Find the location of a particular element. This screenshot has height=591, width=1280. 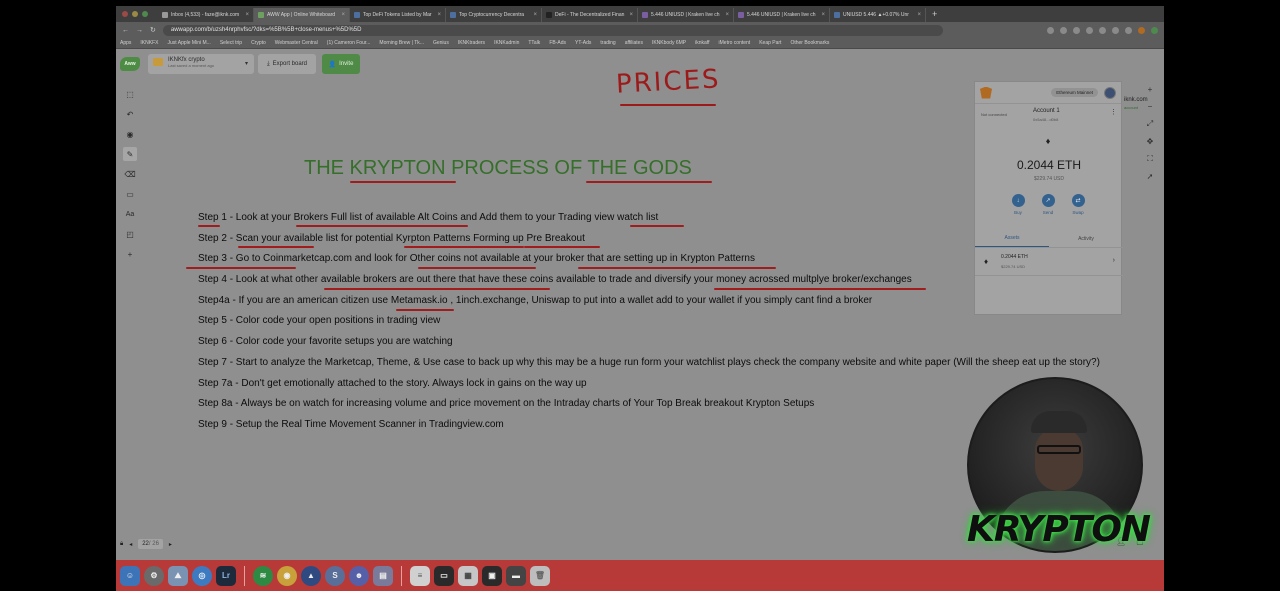

browser-tab: Top Cryptocurrency Decentra × is located at coordinates (494, 15).